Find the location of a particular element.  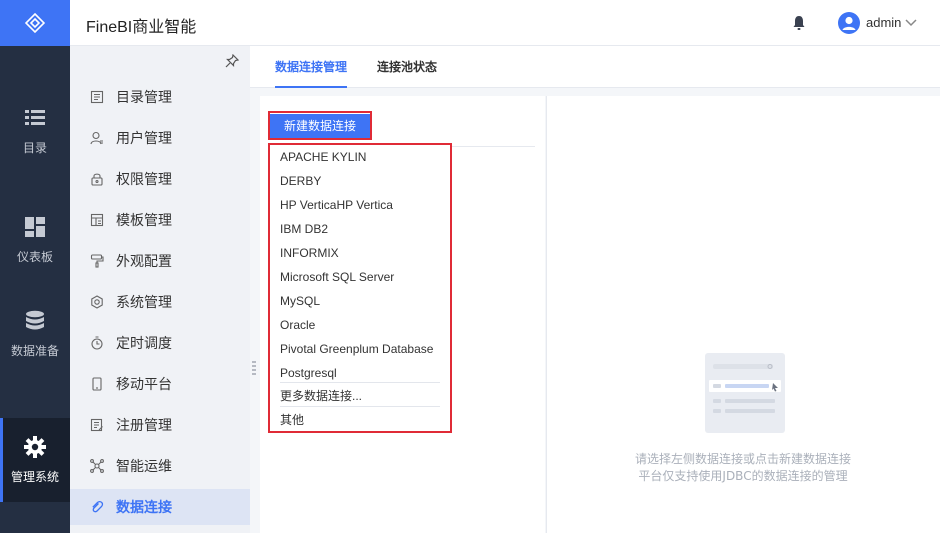

menu-item-scheduling: 定时调度 is located at coordinates (160, 343).